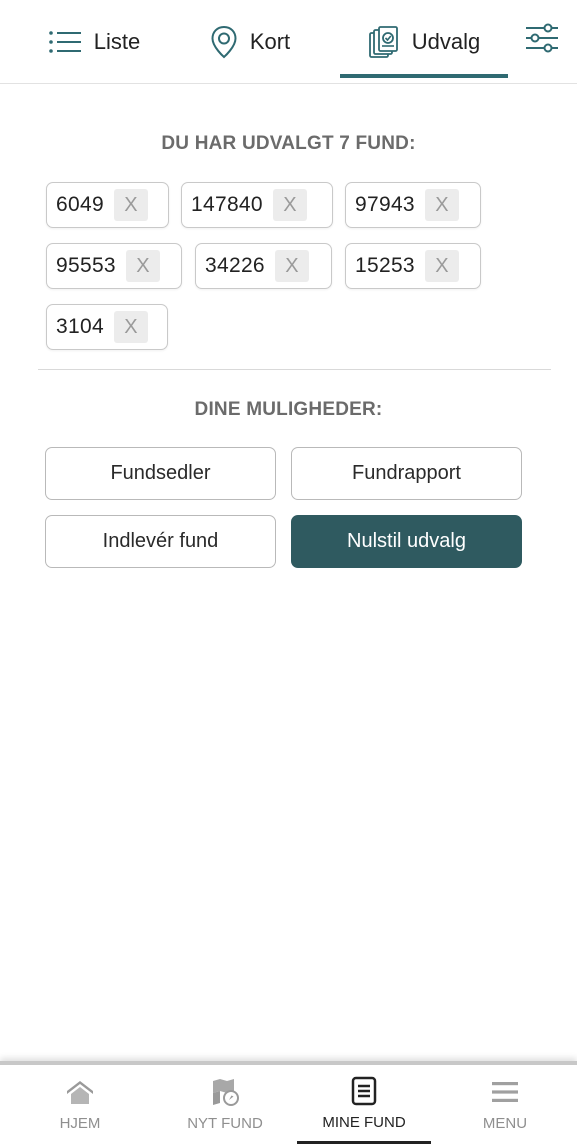  I want to click on selection-title: DU HAR UDVALGT 7 FUND:, so click(288, 143).